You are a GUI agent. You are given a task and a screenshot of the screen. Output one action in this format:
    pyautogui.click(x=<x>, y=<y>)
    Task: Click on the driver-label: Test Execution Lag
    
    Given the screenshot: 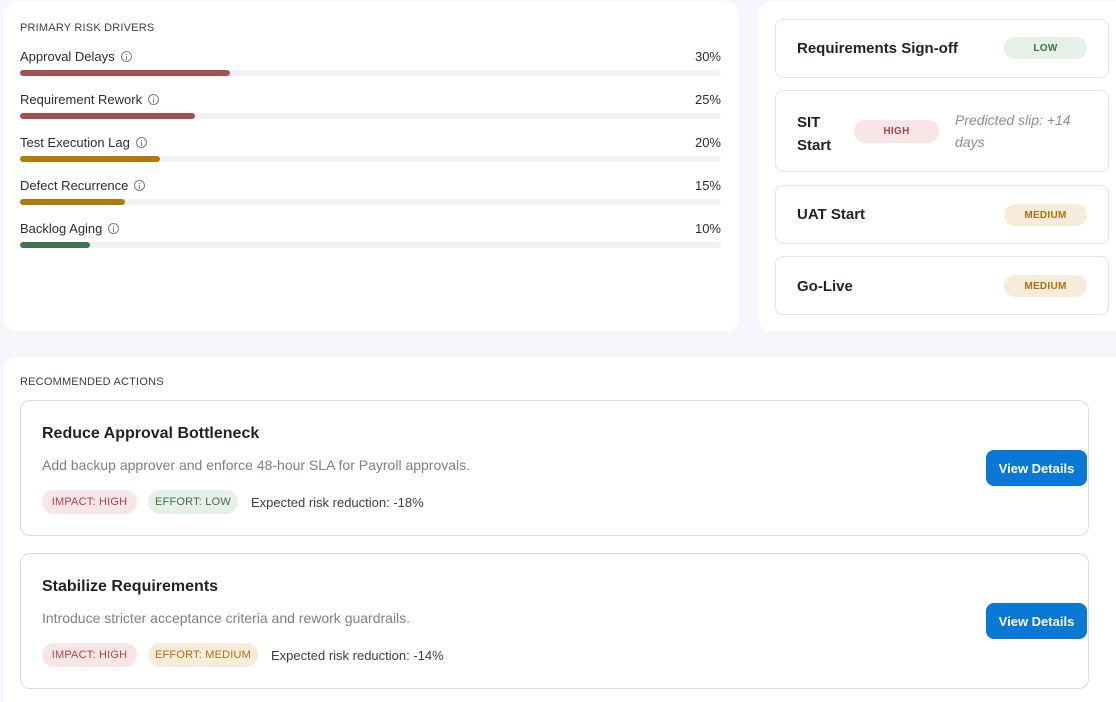 What is the action you would take?
    pyautogui.click(x=75, y=142)
    